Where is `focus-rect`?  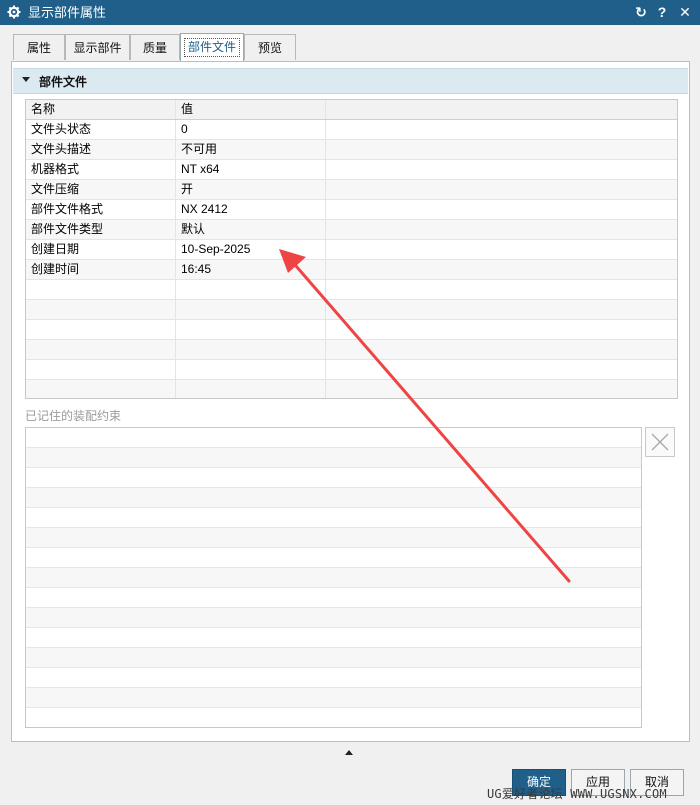 focus-rect is located at coordinates (212, 47).